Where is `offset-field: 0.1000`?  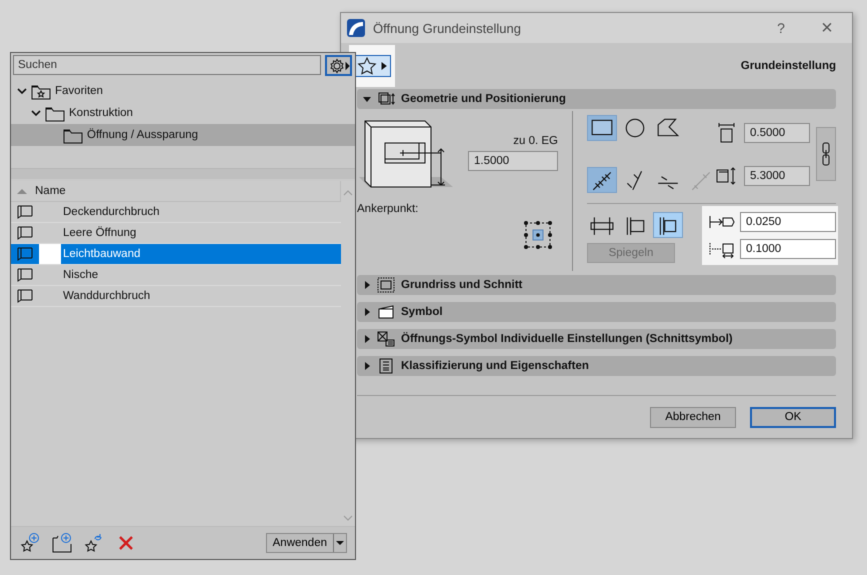 offset-field: 0.1000 is located at coordinates (788, 249).